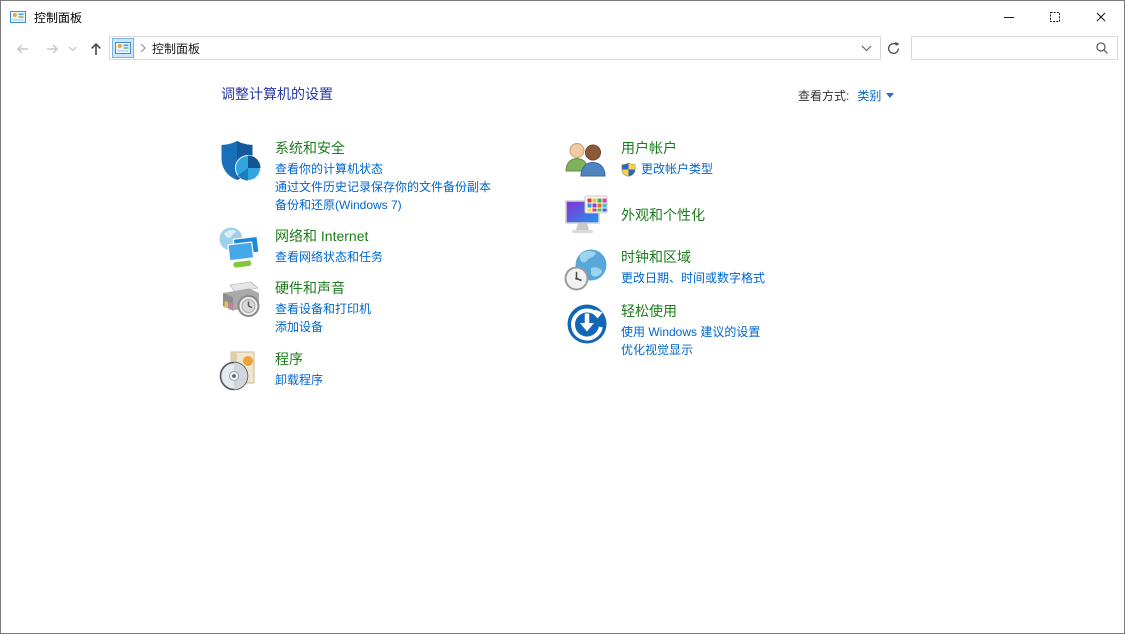 The width and height of the screenshot is (1125, 634). I want to click on category-clock-region: 时钟和区域 更改日期、时间或数字格式, so click(664, 270).